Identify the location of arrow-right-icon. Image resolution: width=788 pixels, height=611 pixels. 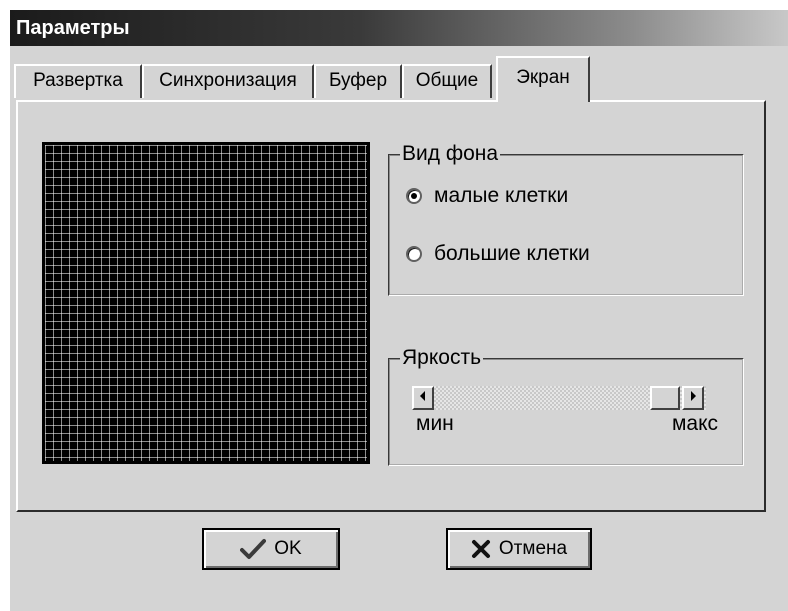
(693, 396).